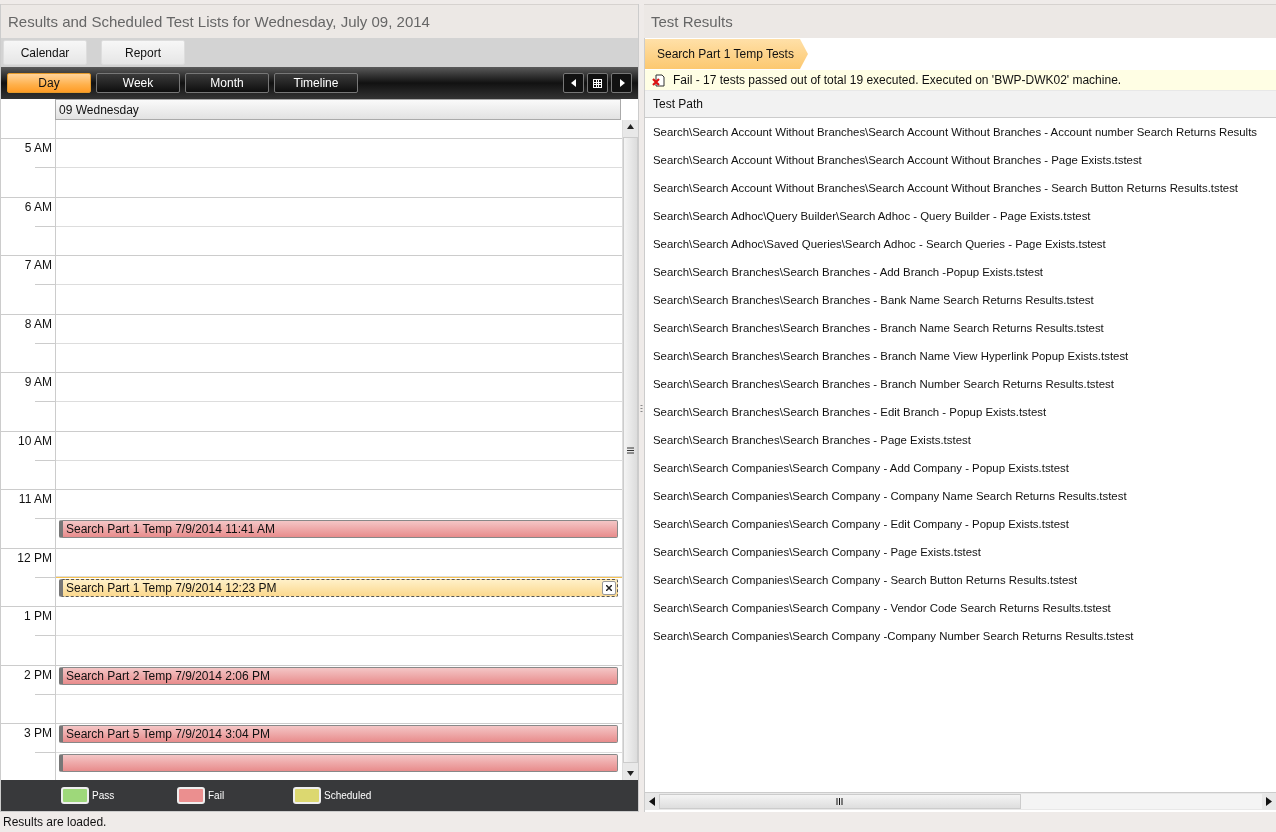 The width and height of the screenshot is (1276, 832). Describe the element at coordinates (861, 524) in the screenshot. I see `test-path-cell: Search\Search Companies\Search Company - Edit Company - Popup Exists.tstest` at that location.